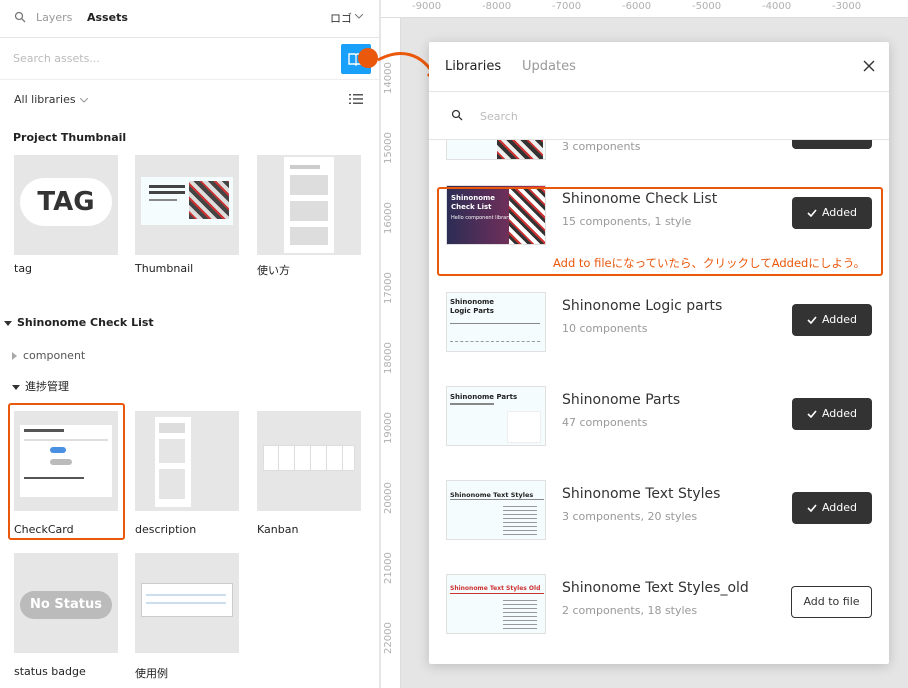  What do you see at coordinates (605, 422) in the screenshot?
I see `library-meta: 47 components` at bounding box center [605, 422].